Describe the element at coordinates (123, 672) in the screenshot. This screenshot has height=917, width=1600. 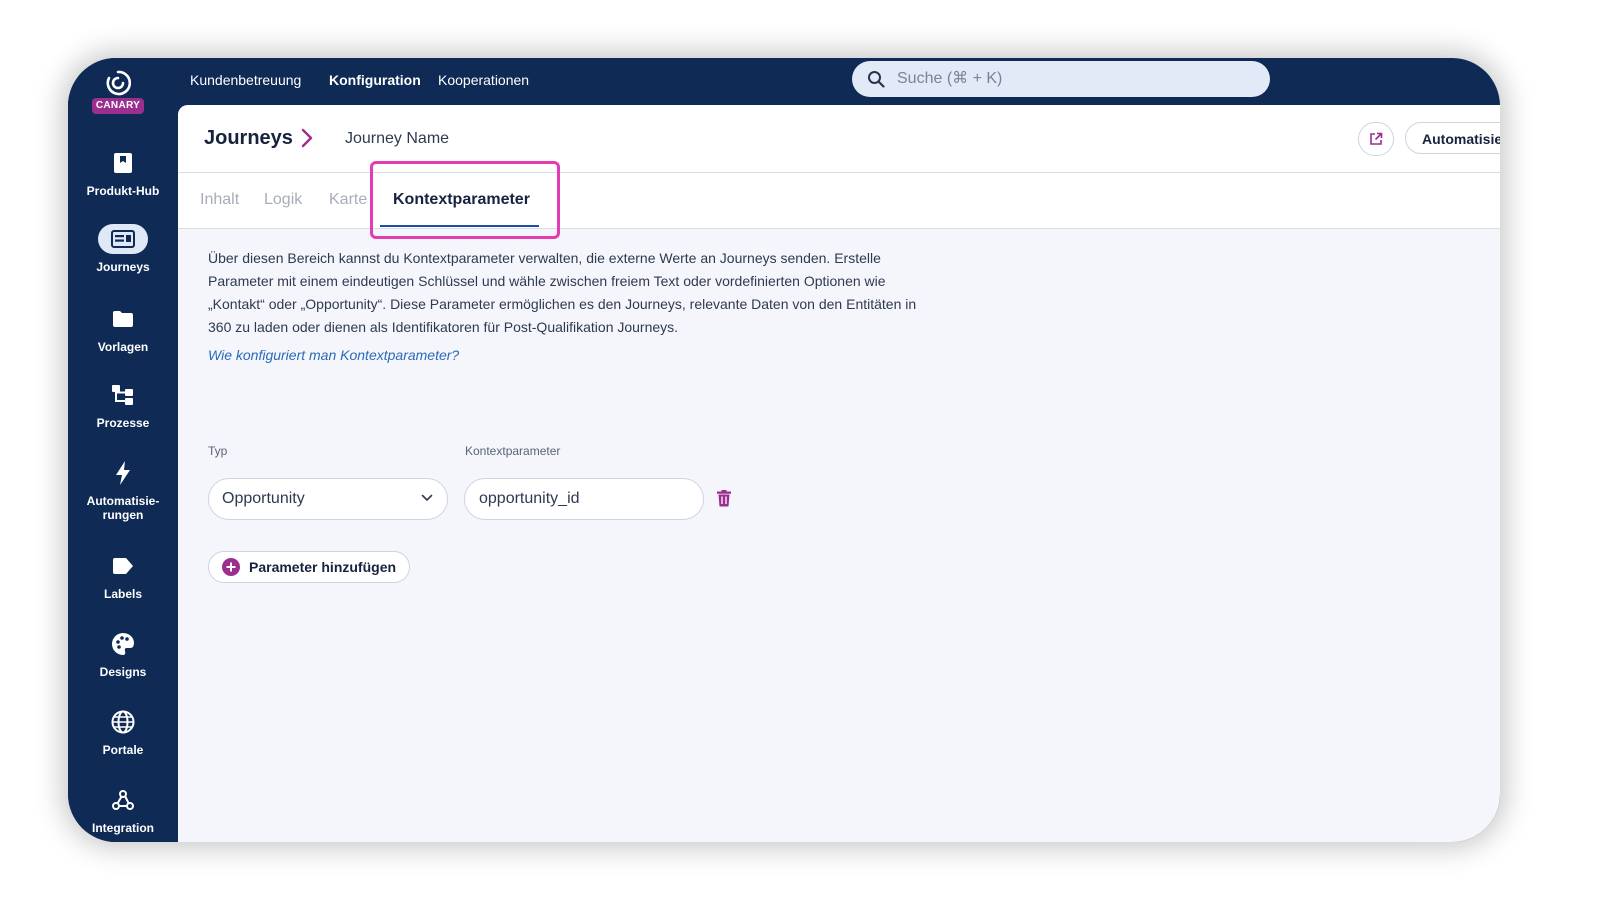
I see `sidebar-label: Designs` at that location.